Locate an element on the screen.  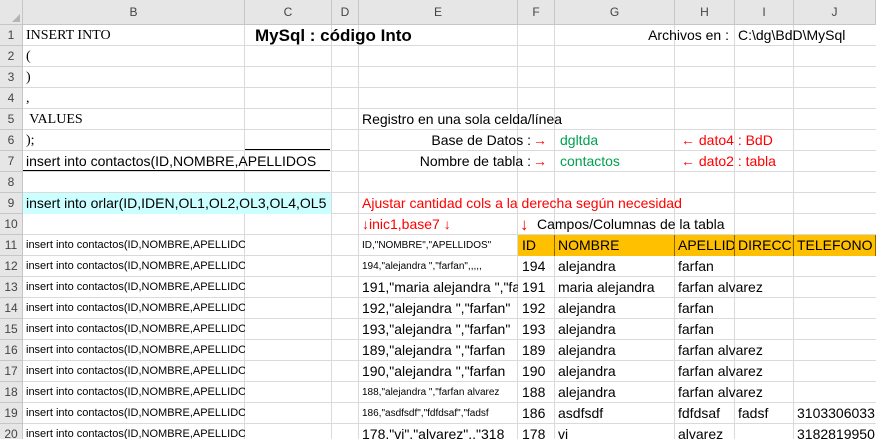
header-id: ID is located at coordinates (536, 245).